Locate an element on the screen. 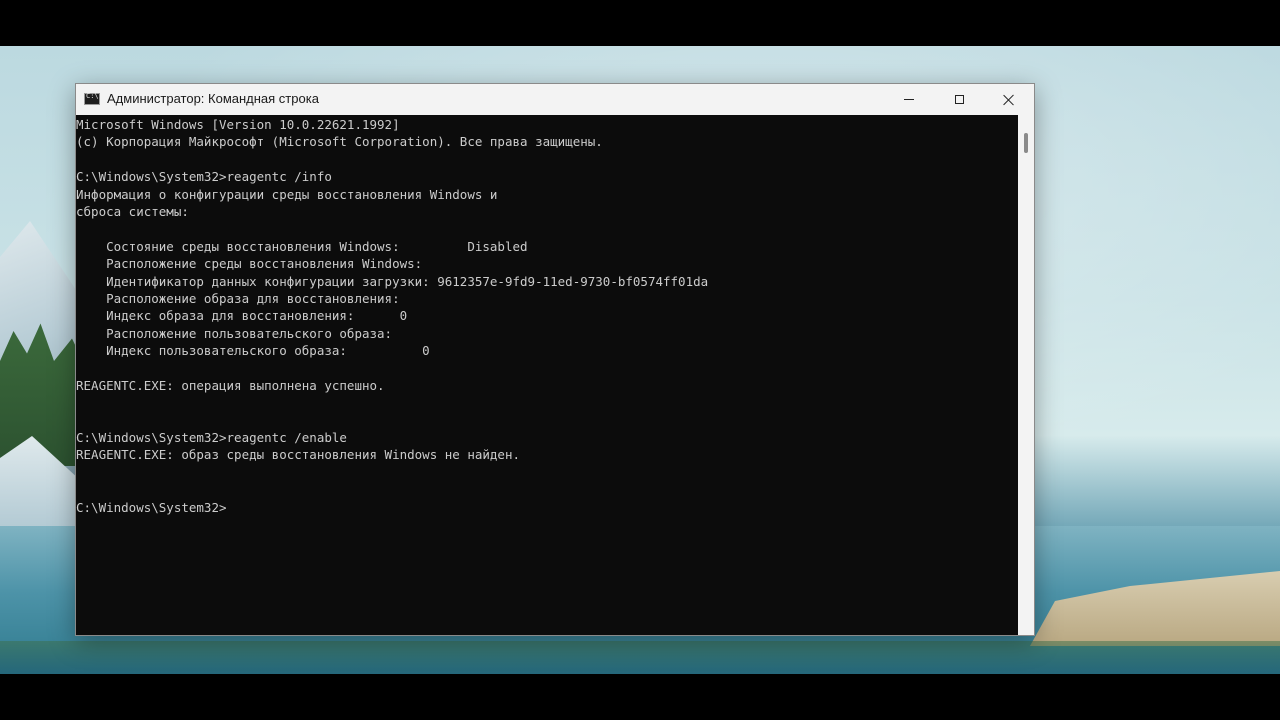 This screenshot has height=720, width=1280. title-bar: Администратор: Командная строка is located at coordinates (555, 99).